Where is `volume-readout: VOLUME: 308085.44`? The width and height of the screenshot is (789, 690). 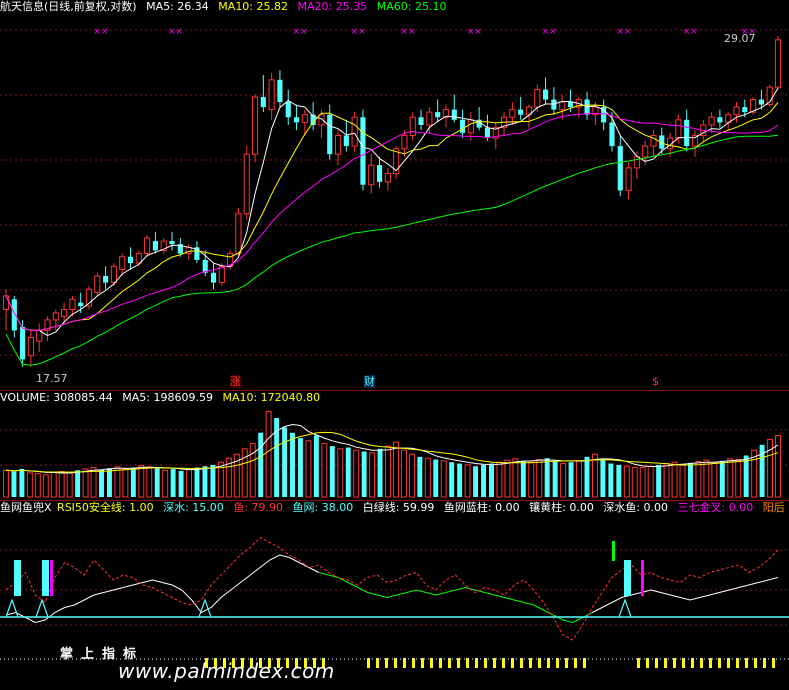
volume-readout: VOLUME: 308085.44 is located at coordinates (56, 397).